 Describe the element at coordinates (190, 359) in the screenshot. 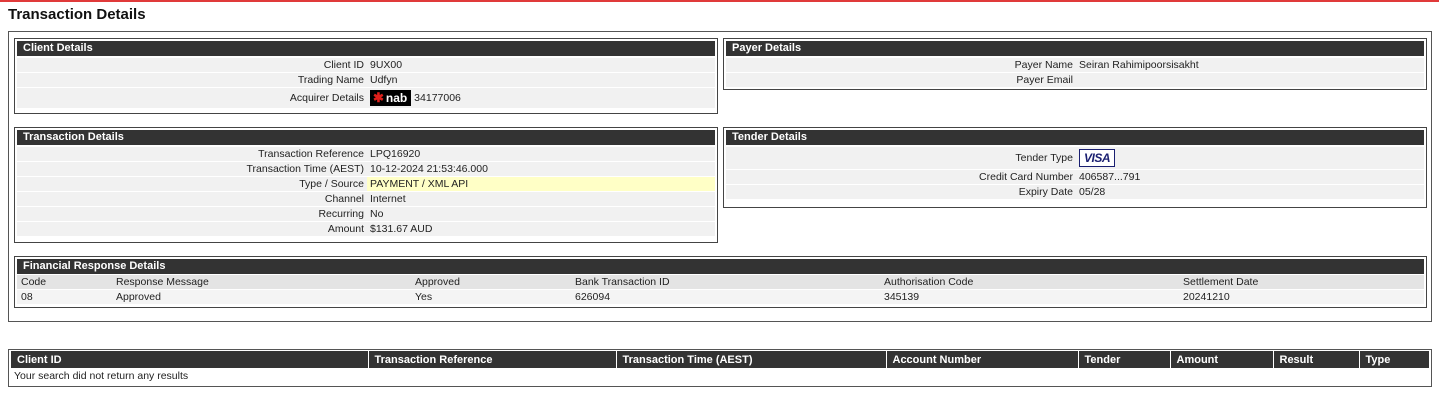

I see `column-header-client-id: Client ID` at that location.